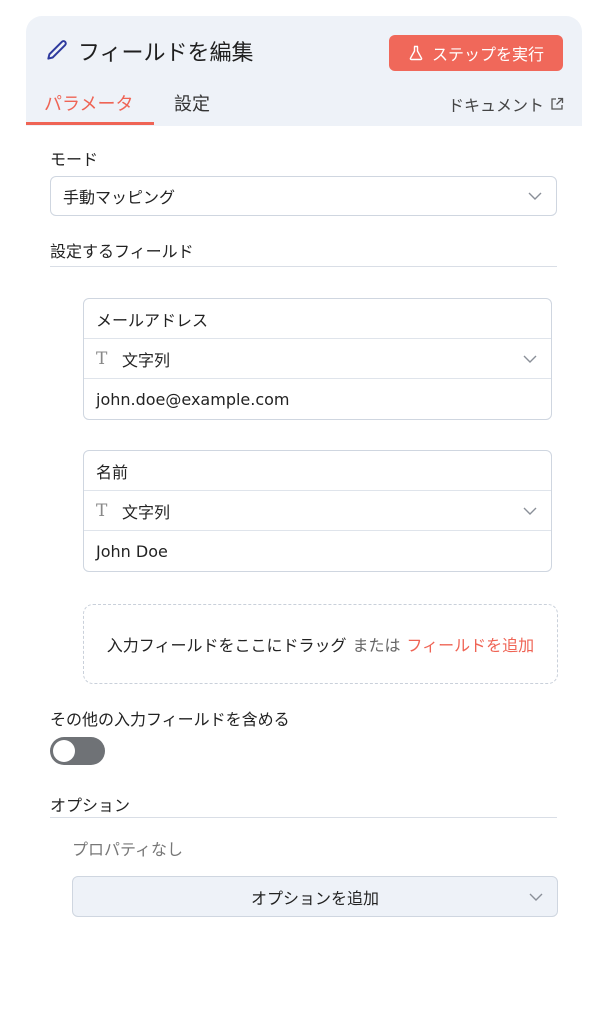 Image resolution: width=606 pixels, height=1024 pixels. What do you see at coordinates (90, 123) in the screenshot?
I see `active-tab-indicator` at bounding box center [90, 123].